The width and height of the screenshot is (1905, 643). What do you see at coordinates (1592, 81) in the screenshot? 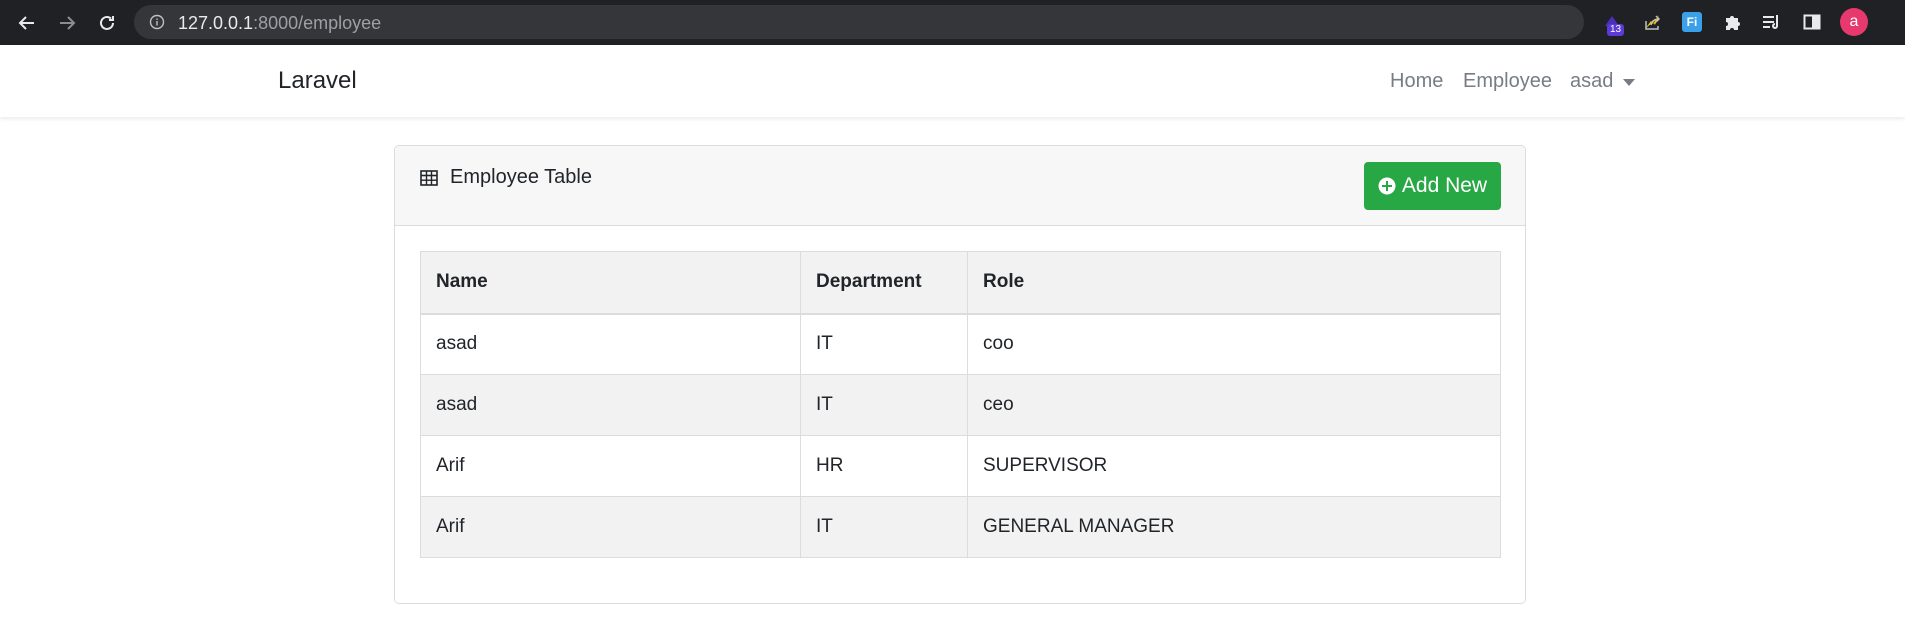
I see `user-name: asad` at bounding box center [1592, 81].